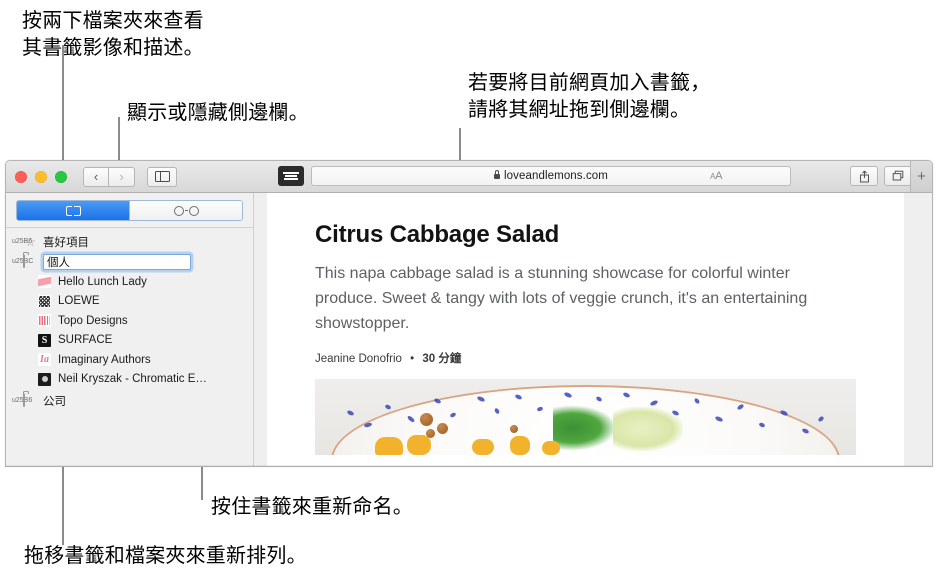 This screenshot has height=580, width=936. I want to click on traffic-lights, so click(41, 176).